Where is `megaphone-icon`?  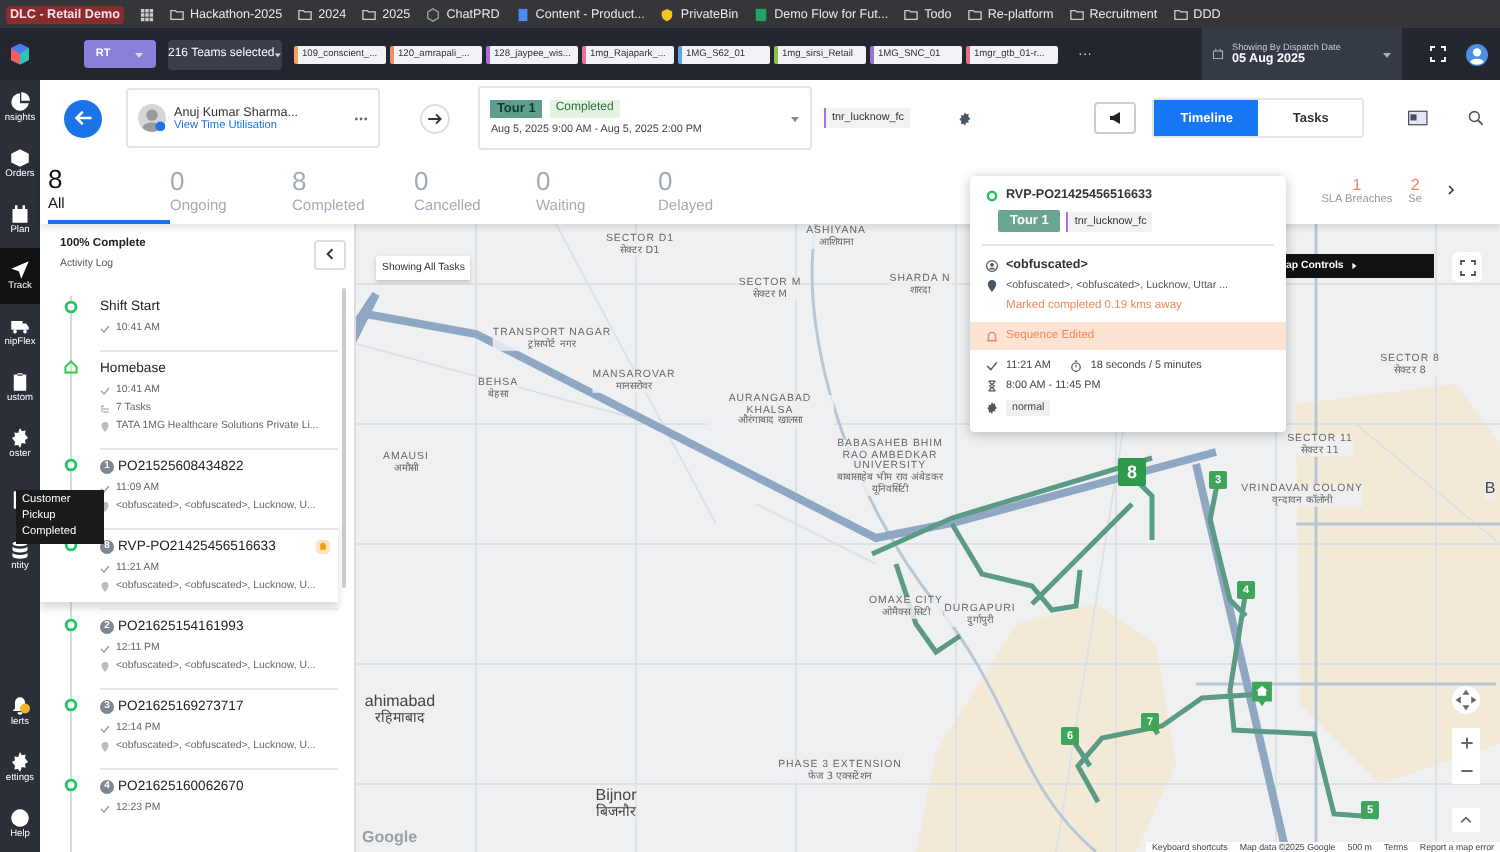
megaphone-icon is located at coordinates (1115, 118).